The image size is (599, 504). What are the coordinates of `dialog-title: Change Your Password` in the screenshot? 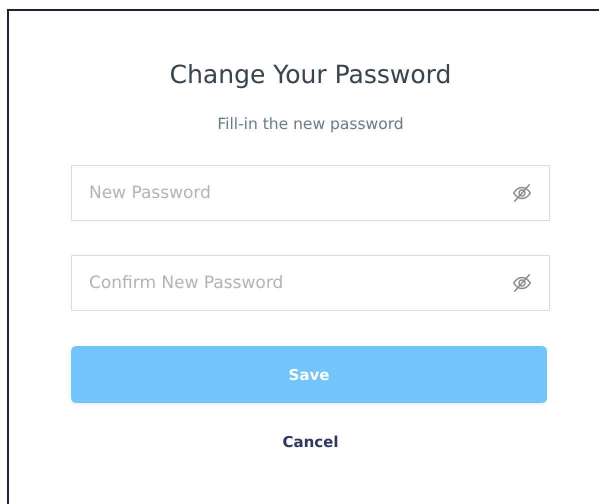 It's located at (310, 75).